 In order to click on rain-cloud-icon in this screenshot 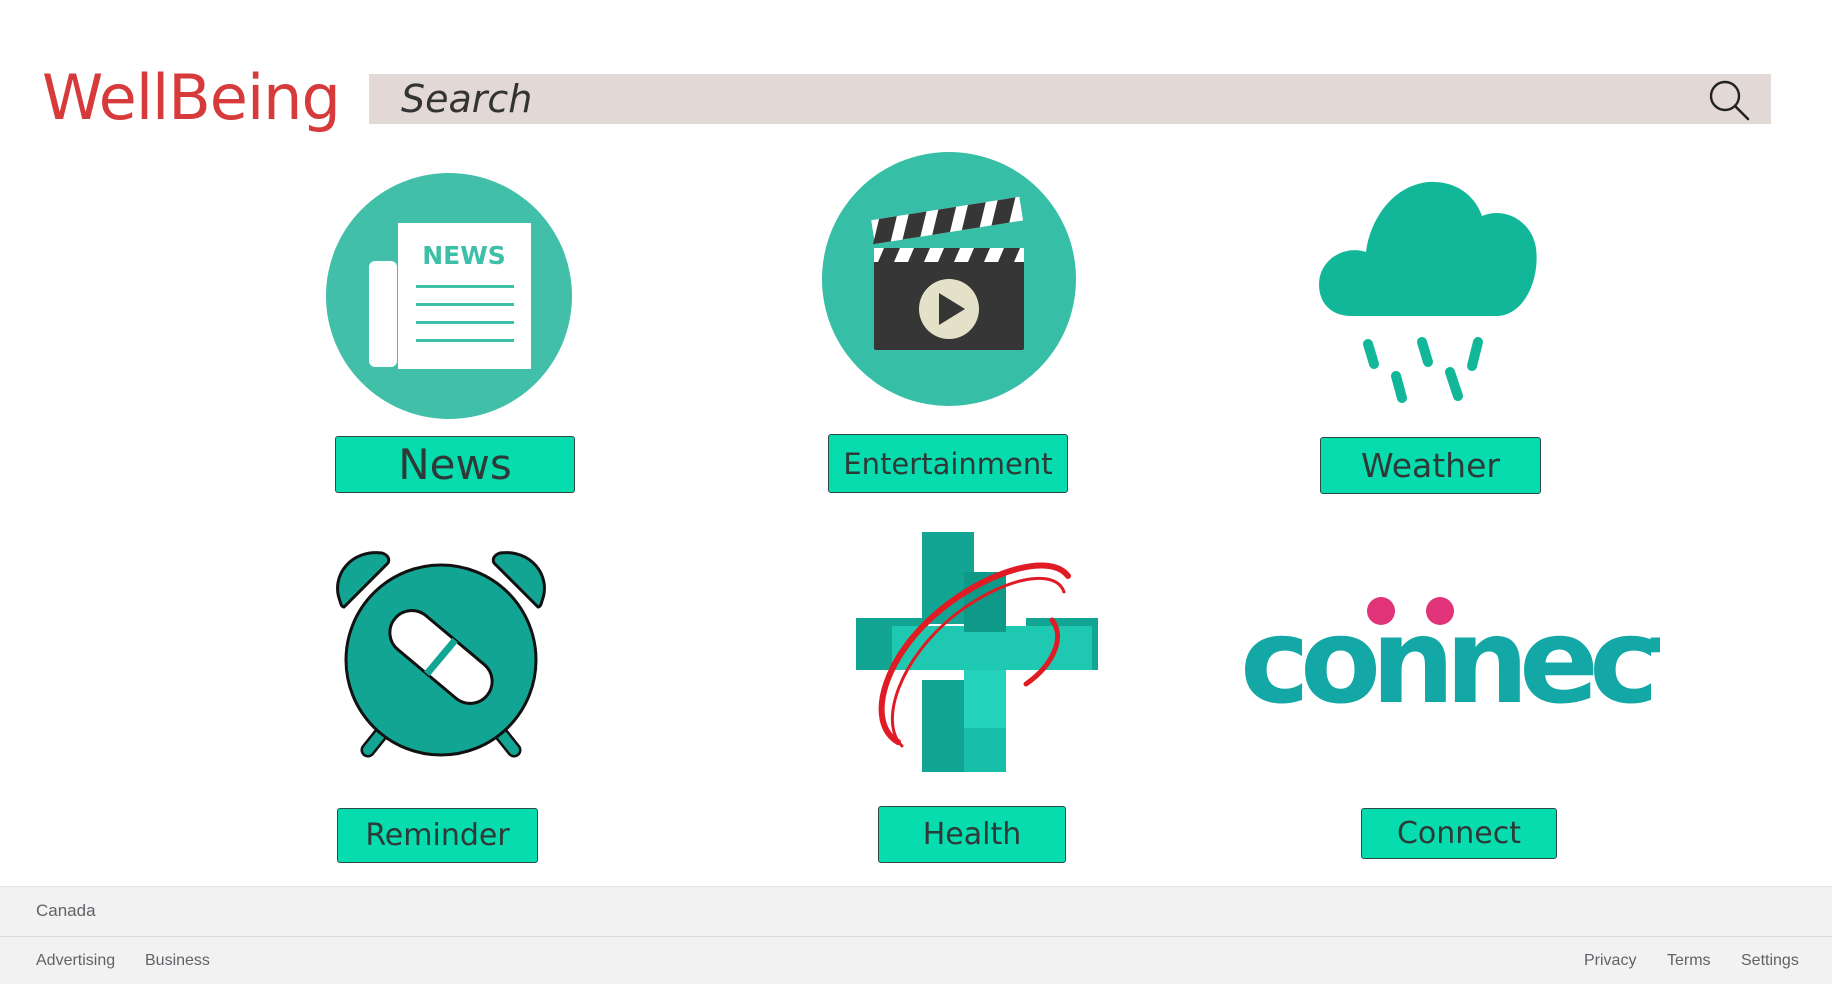, I will do `click(1429, 292)`.